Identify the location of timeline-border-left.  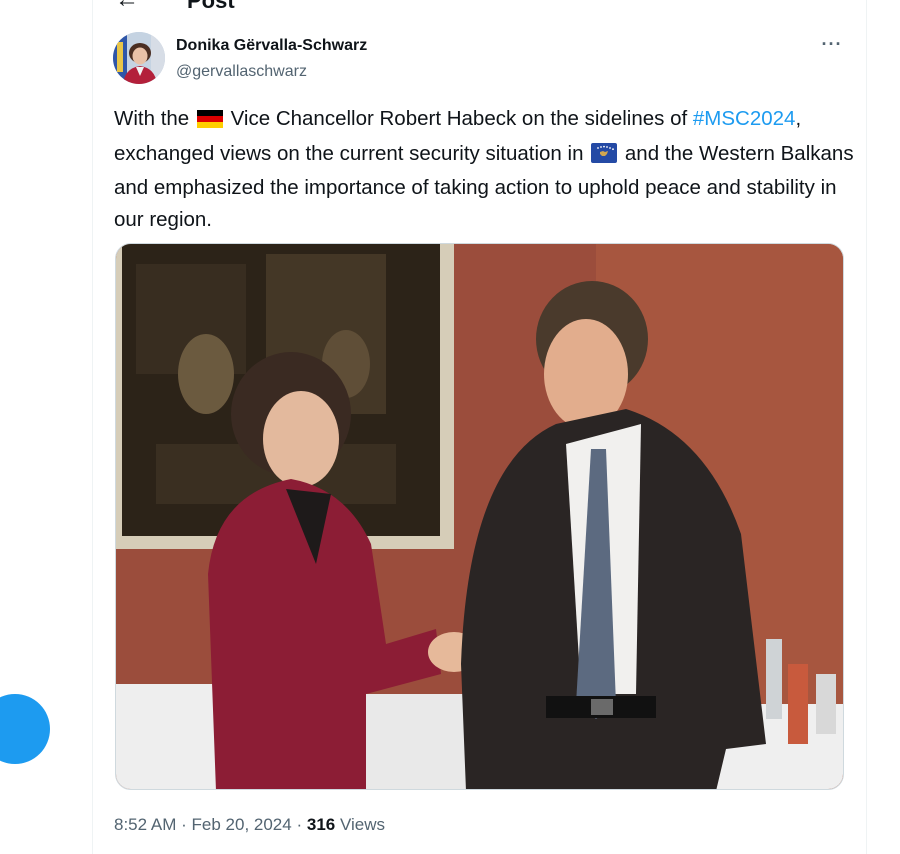
(92, 427).